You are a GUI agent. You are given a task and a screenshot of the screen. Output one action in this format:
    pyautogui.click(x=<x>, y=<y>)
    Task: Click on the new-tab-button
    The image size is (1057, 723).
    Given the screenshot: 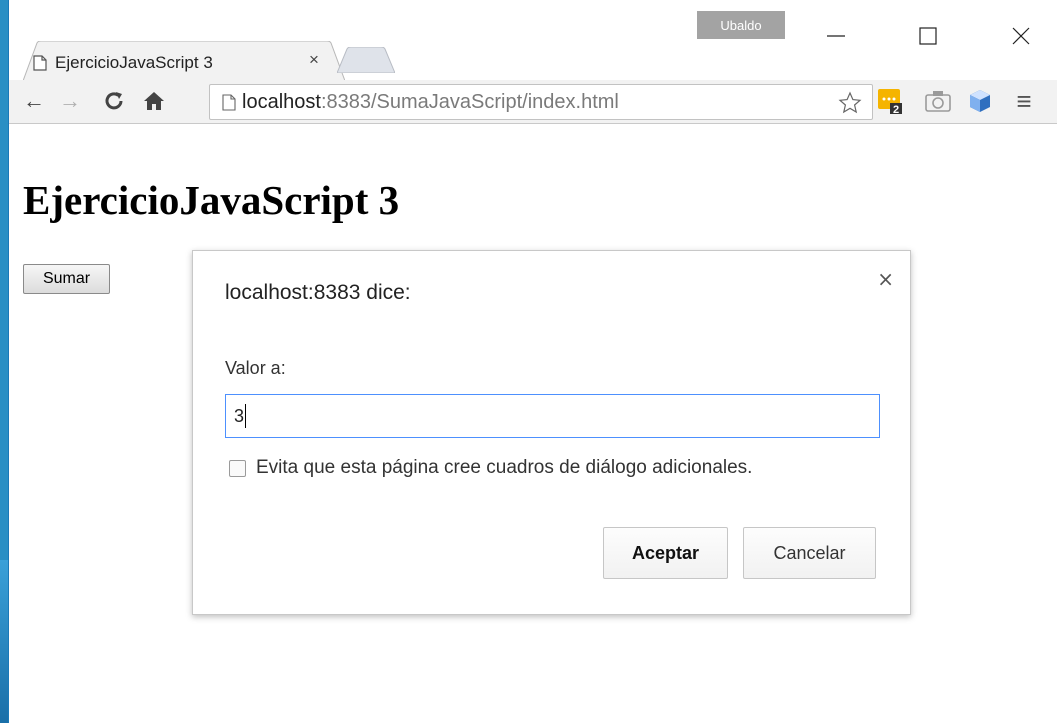 What is the action you would take?
    pyautogui.click(x=366, y=60)
    